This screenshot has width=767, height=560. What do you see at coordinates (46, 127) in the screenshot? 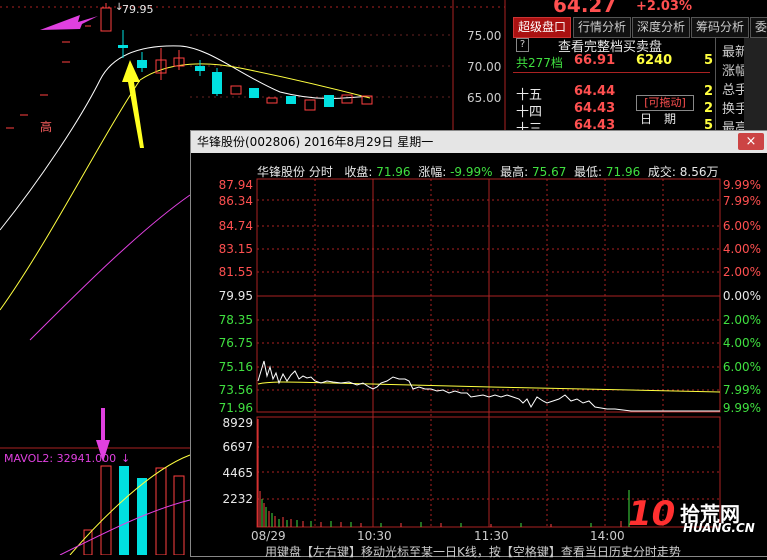
I see `left-extra-label: 高` at bounding box center [46, 127].